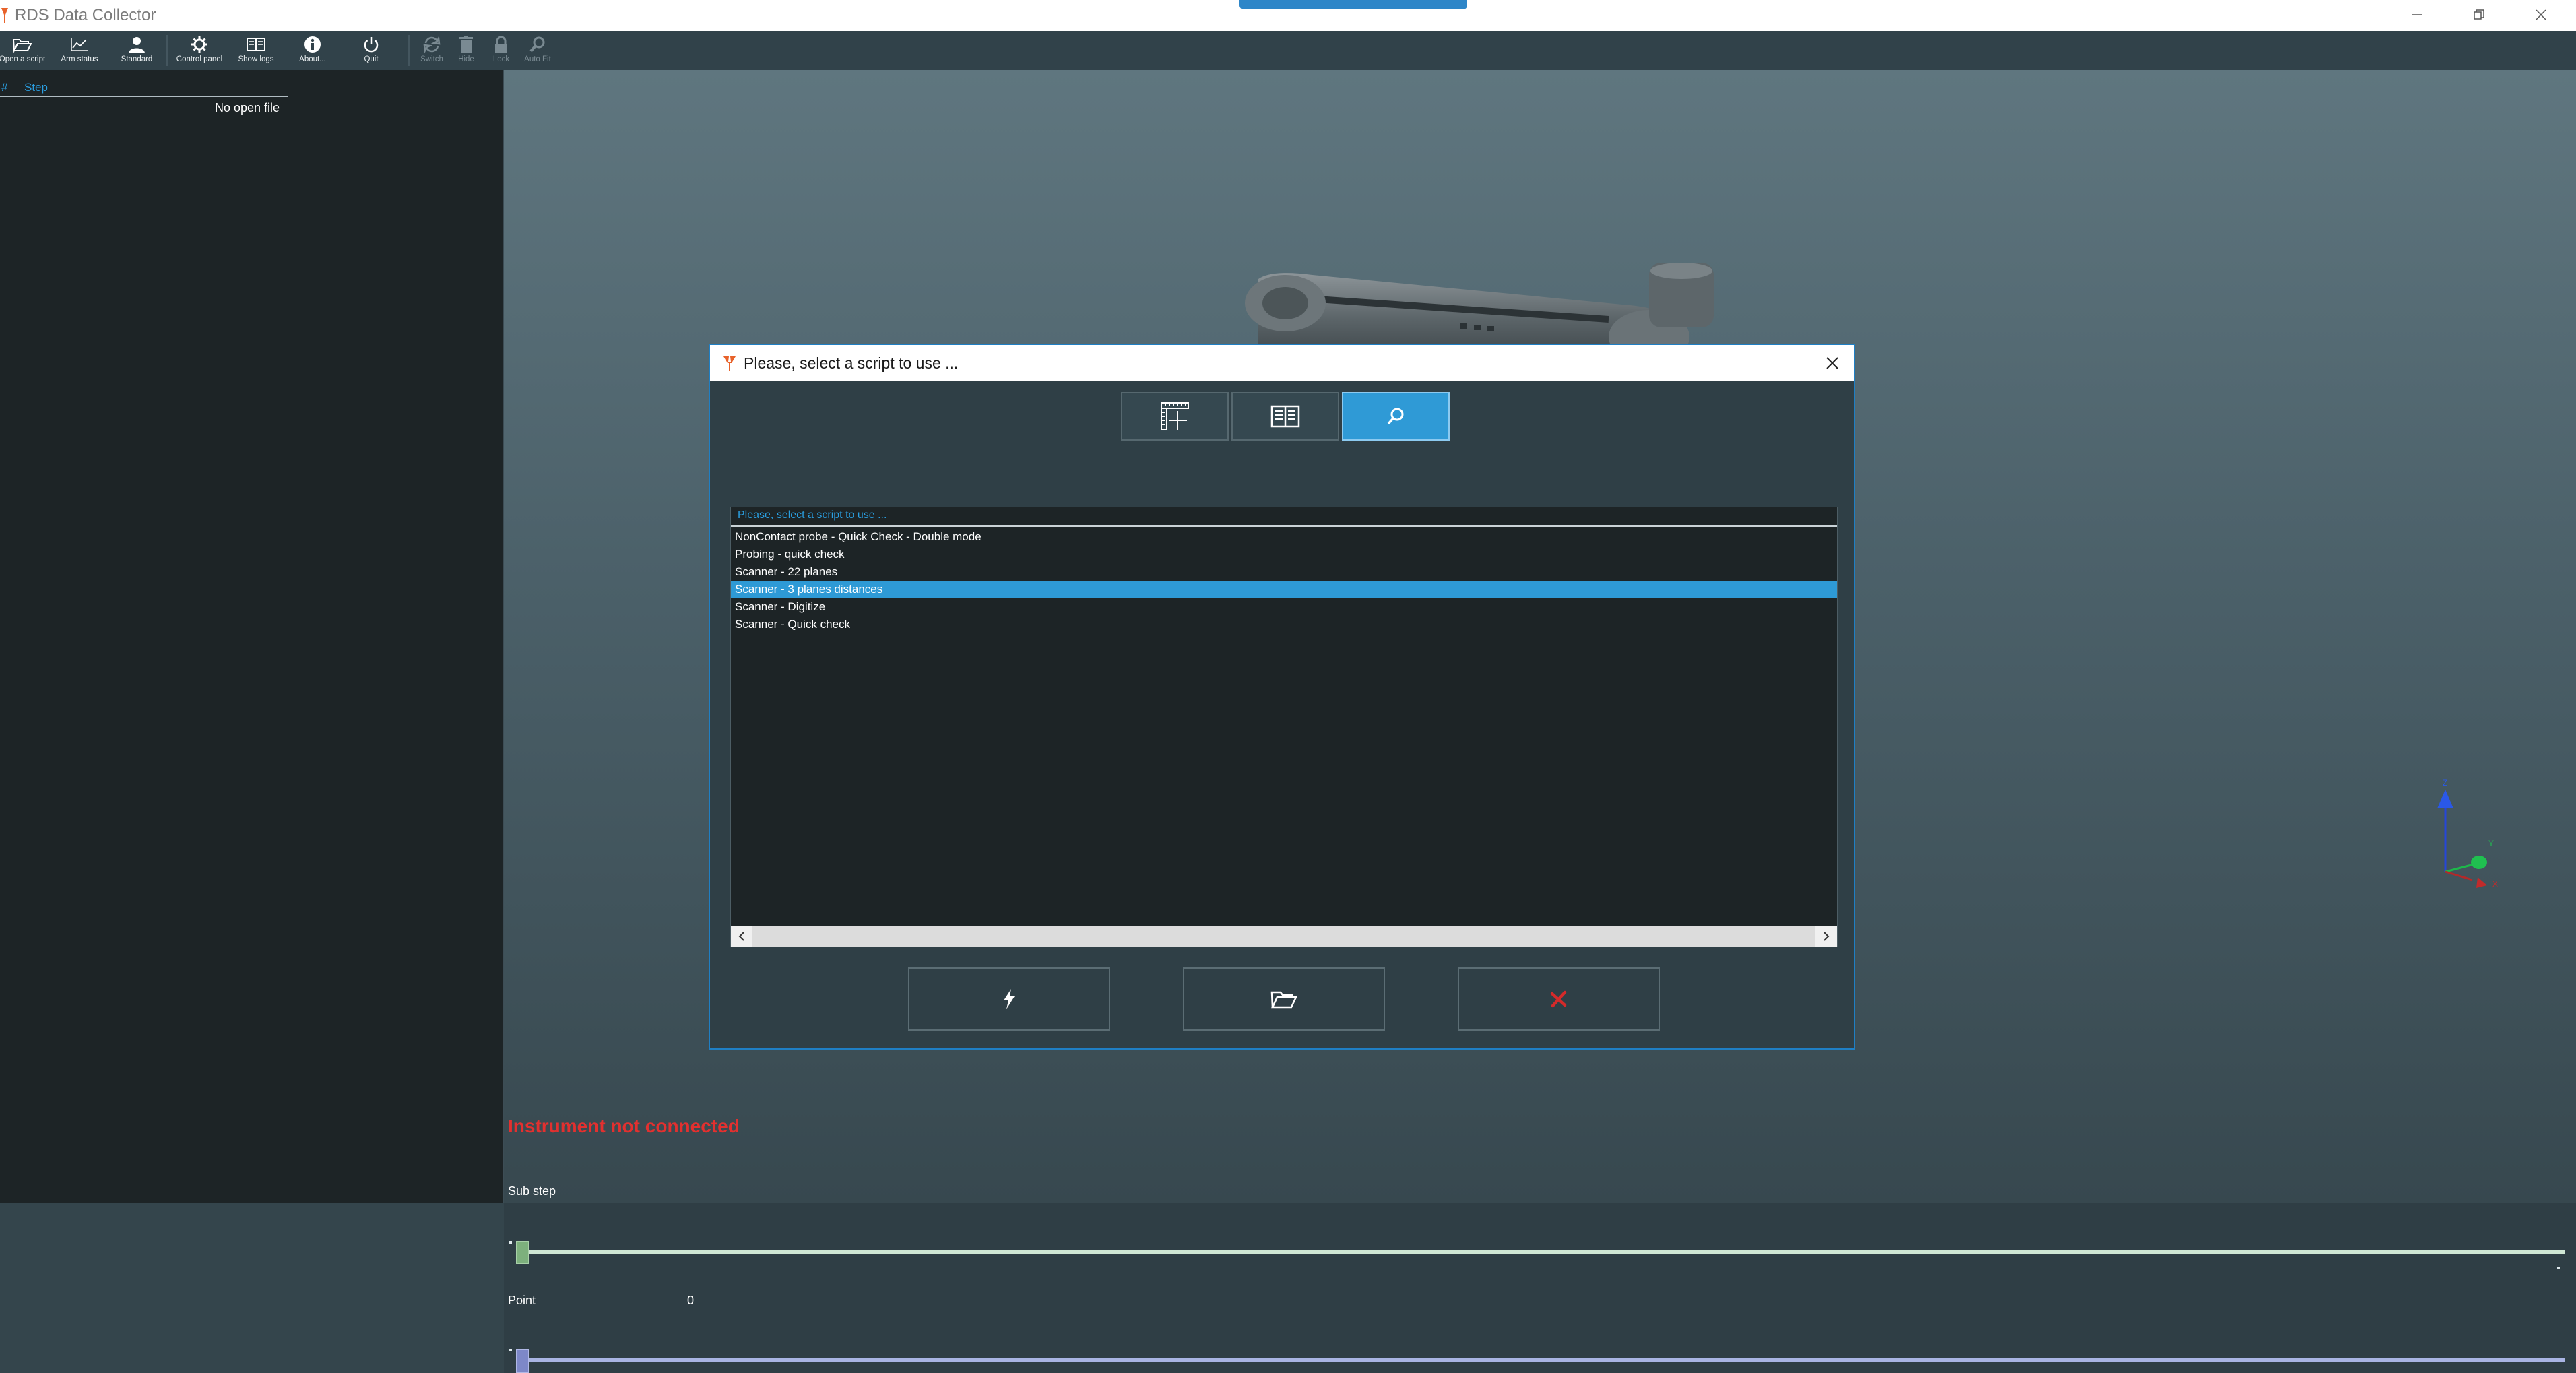 This screenshot has height=1373, width=2576. I want to click on book-icon, so click(1285, 416).